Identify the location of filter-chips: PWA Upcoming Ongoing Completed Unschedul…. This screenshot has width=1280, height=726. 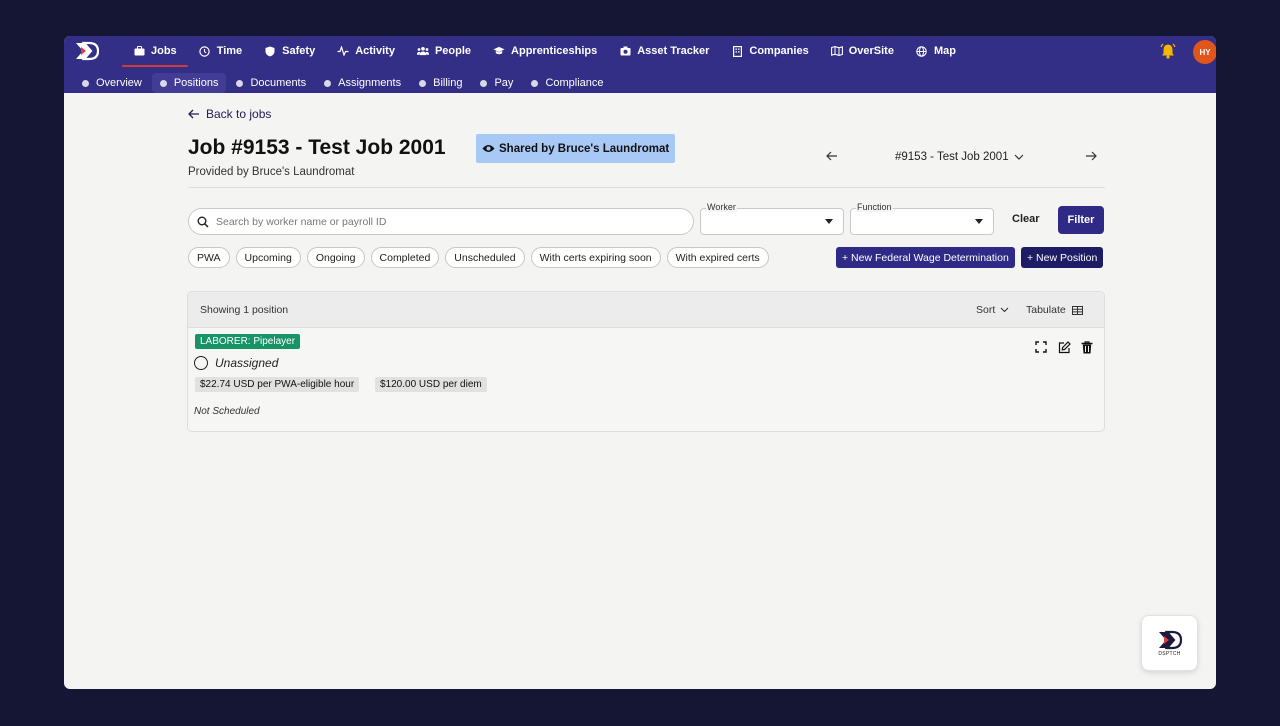
(481, 257).